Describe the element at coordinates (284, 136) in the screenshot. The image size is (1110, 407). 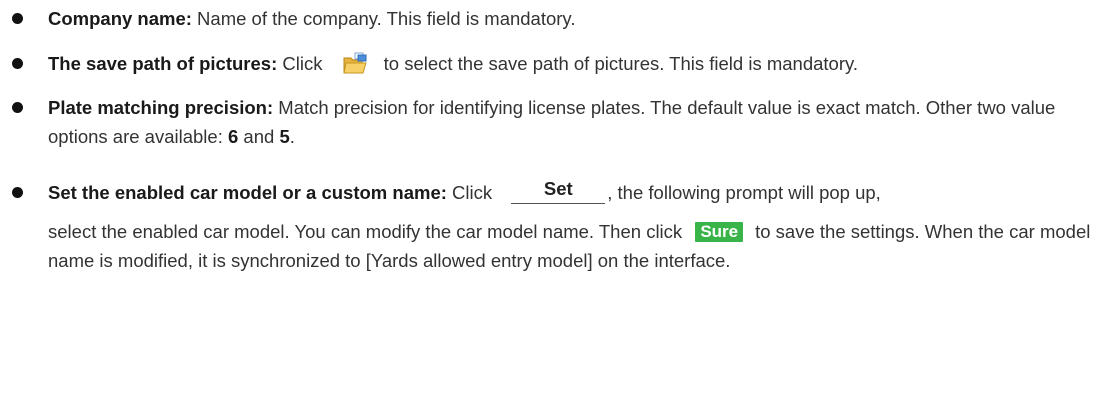
I see `option-value-5: 5` at that location.